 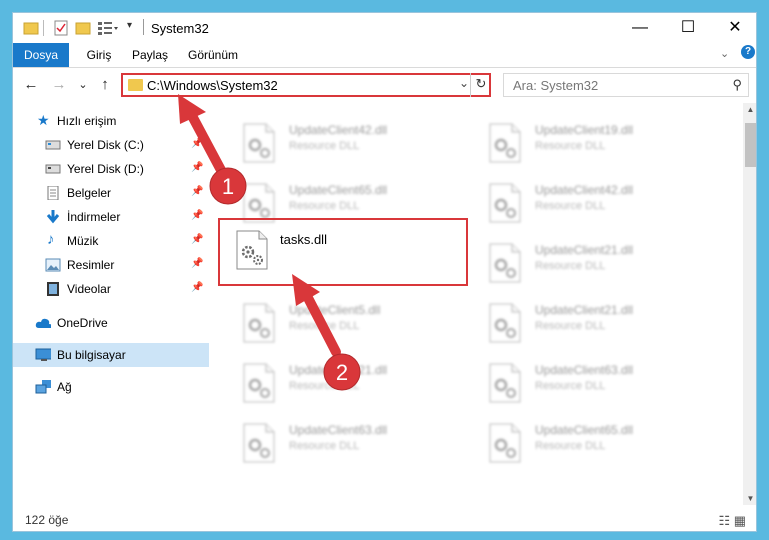 What do you see at coordinates (43, 323) in the screenshot?
I see `cloud-icon` at bounding box center [43, 323].